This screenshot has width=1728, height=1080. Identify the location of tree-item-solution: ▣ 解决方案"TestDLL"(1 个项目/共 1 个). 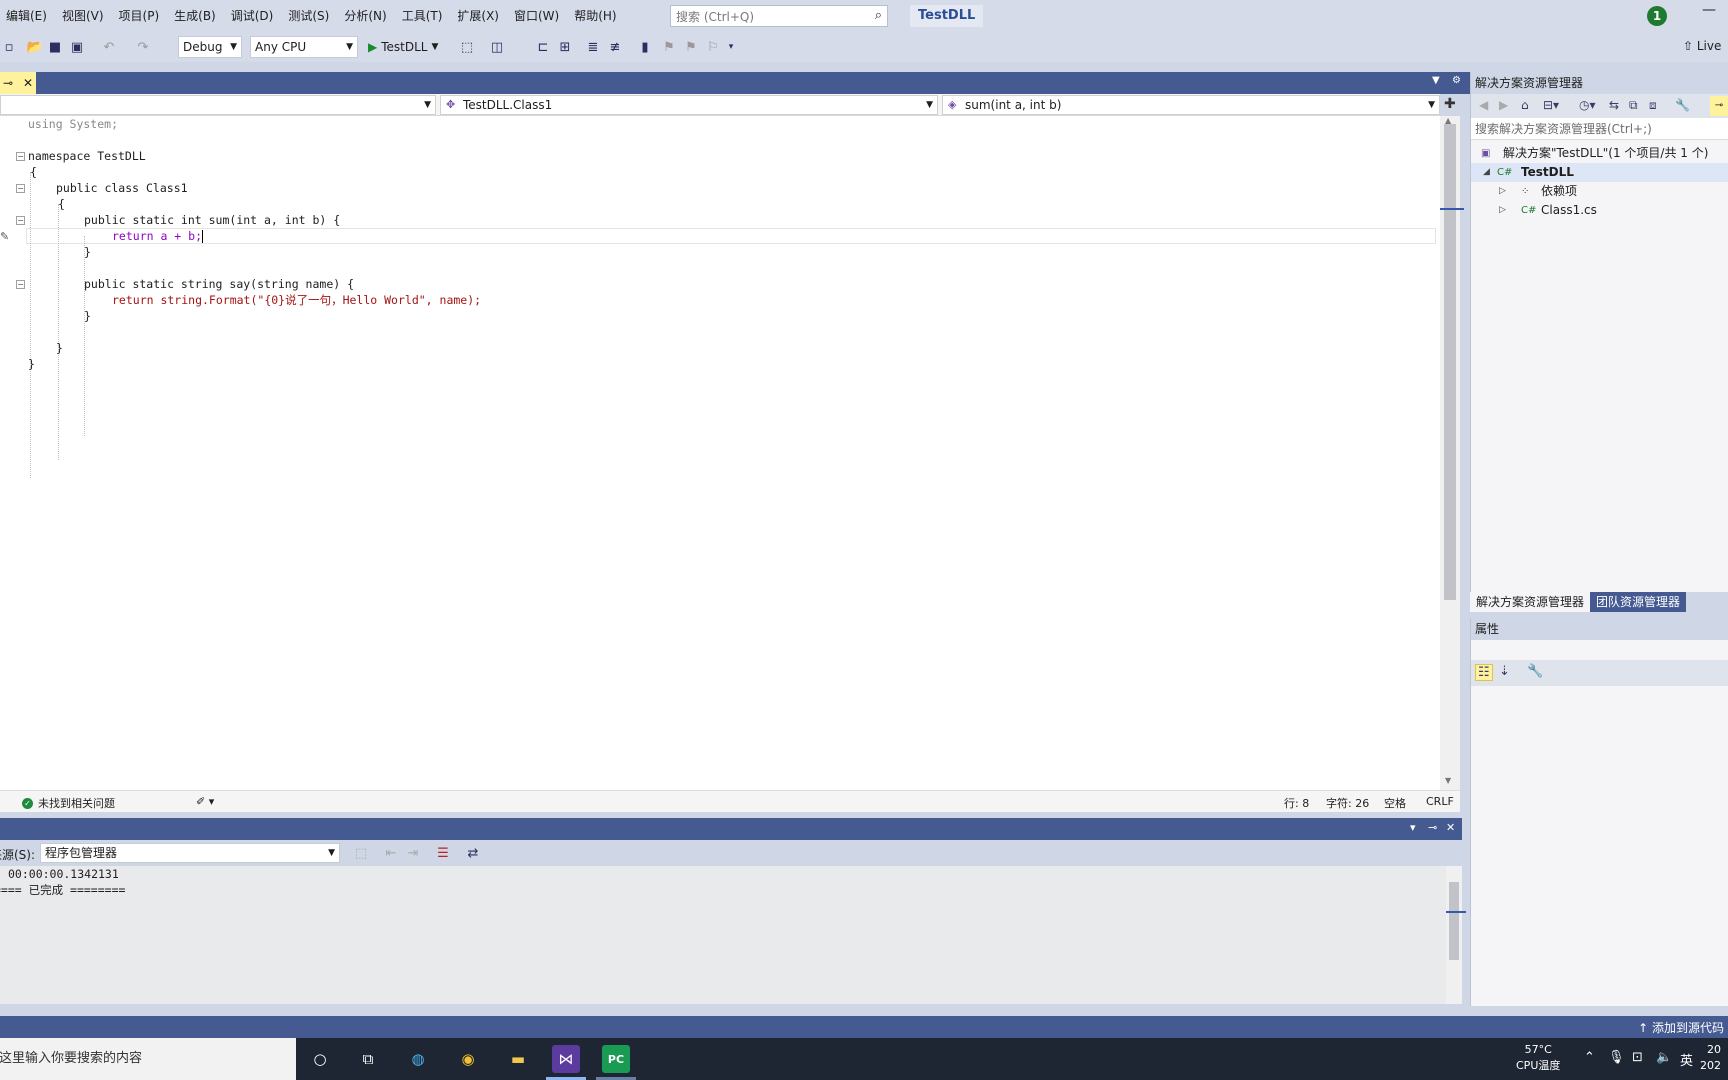
(1599, 153).